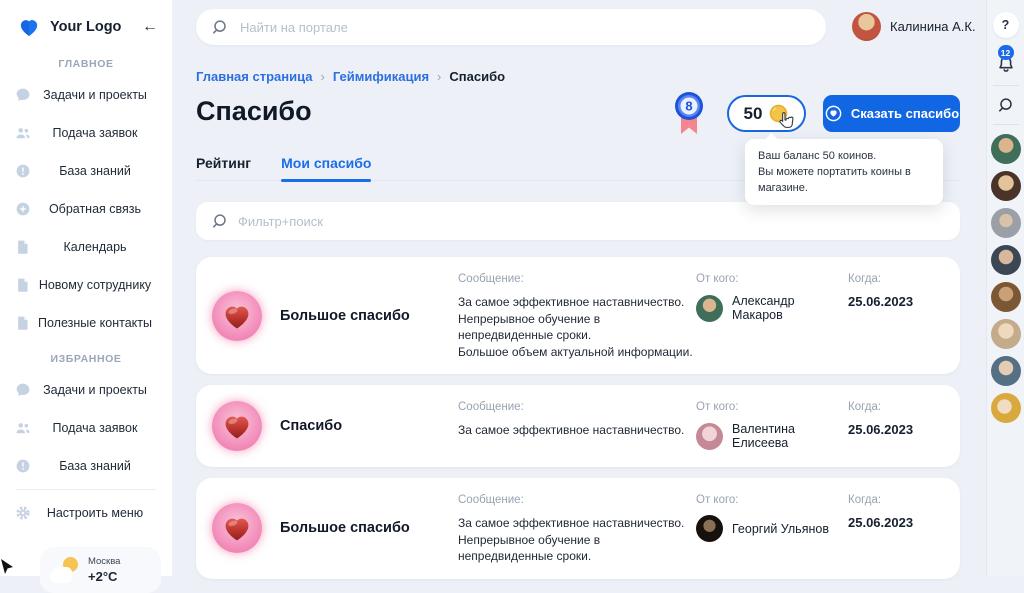 The height and width of the screenshot is (593, 1024). What do you see at coordinates (86, 247) in the screenshot?
I see `sidebar-item-calendar: Календарь` at bounding box center [86, 247].